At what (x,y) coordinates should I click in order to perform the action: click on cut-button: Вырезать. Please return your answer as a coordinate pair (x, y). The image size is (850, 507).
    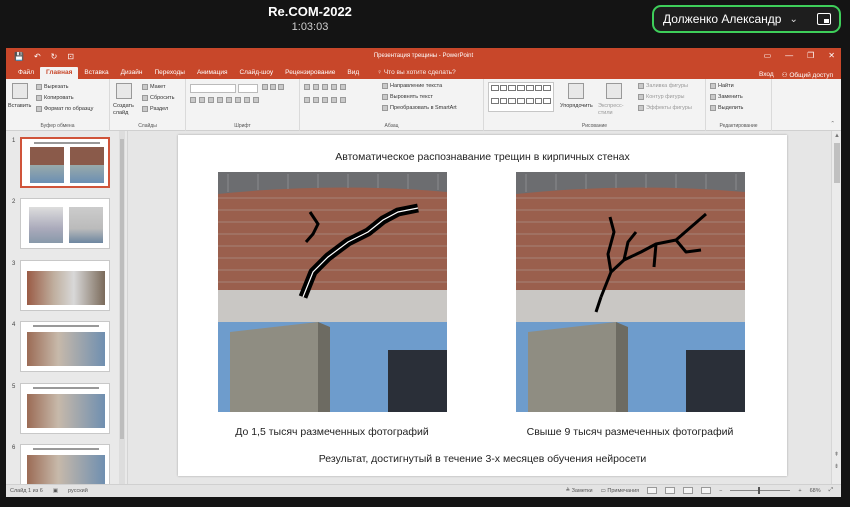
    Looking at the image, I should click on (52, 87).